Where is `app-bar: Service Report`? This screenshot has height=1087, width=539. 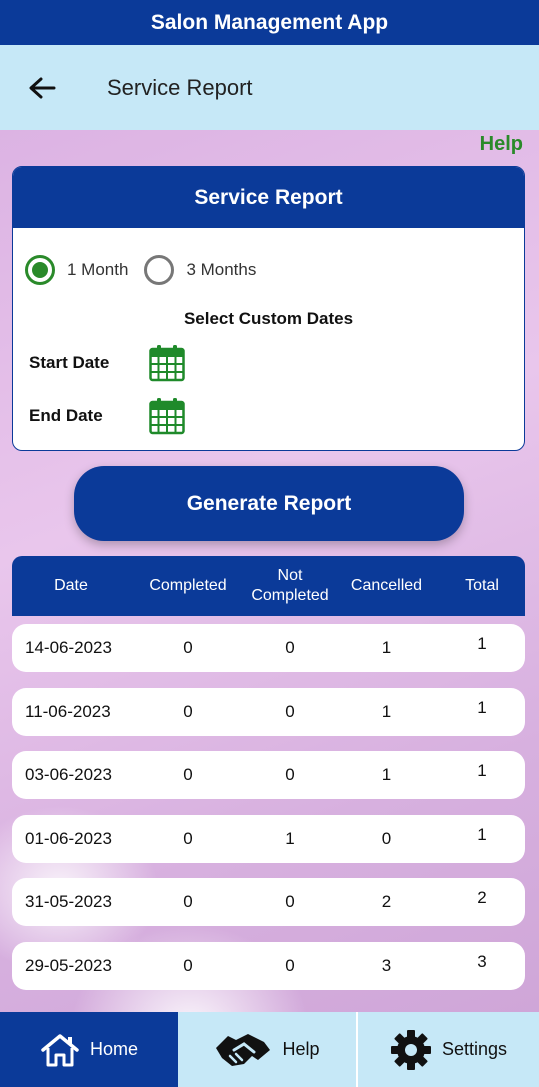 app-bar: Service Report is located at coordinates (269, 87).